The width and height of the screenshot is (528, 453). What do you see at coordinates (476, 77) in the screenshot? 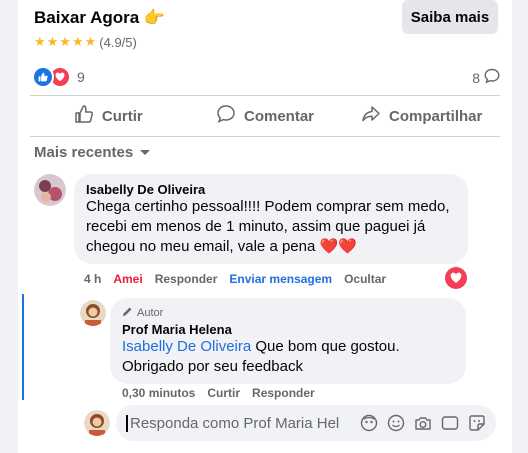
I see `comment-count-value: 8` at bounding box center [476, 77].